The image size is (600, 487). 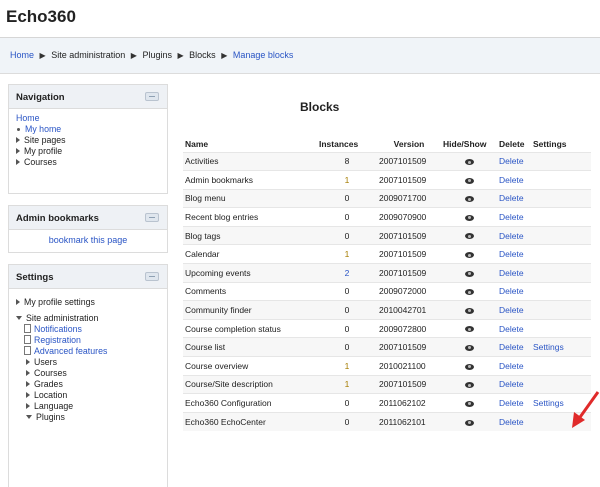 I want to click on advanced-features-item: Advanced features, so click(x=88, y=351).